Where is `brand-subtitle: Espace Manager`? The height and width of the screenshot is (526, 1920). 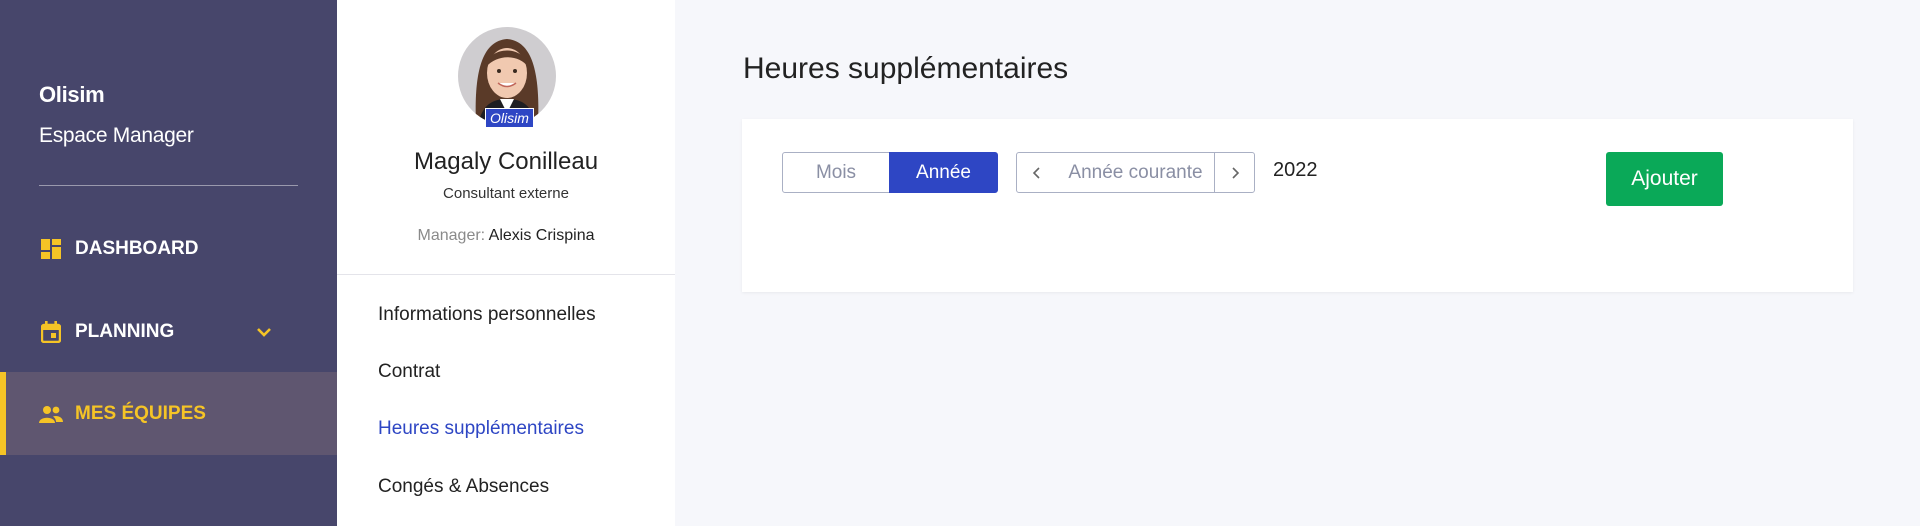
brand-subtitle: Espace Manager is located at coordinates (116, 135).